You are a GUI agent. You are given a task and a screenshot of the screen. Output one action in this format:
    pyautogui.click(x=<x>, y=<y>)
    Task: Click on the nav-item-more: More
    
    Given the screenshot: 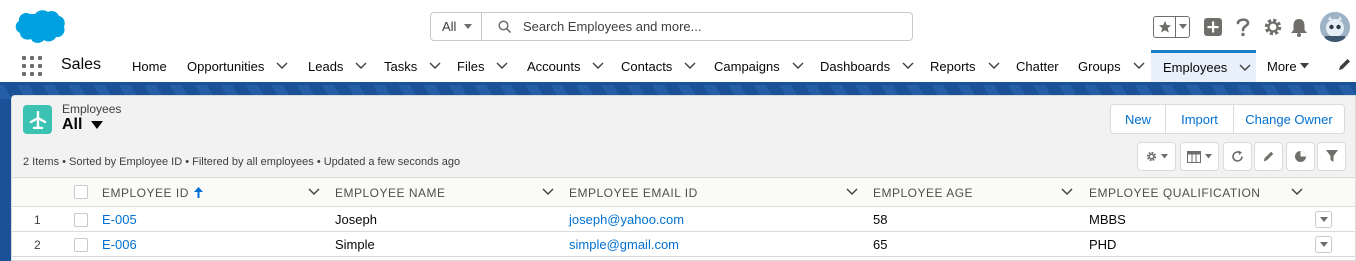 What is the action you would take?
    pyautogui.click(x=1288, y=66)
    